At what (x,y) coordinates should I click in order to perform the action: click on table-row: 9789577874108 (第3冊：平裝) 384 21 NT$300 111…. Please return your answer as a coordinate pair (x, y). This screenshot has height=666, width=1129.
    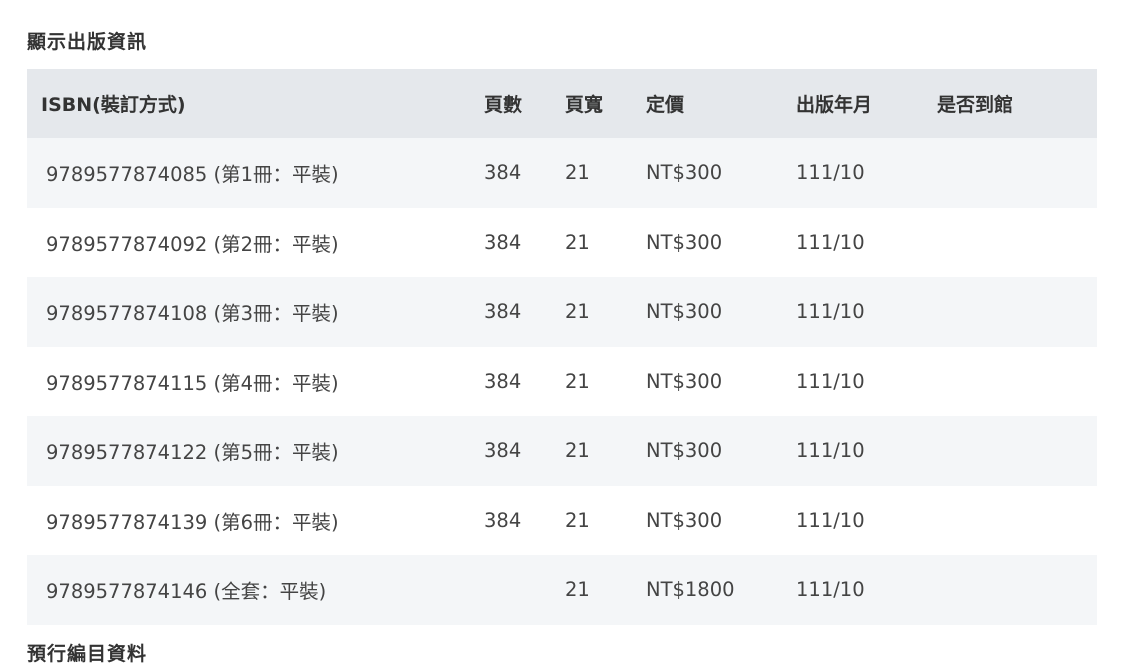
    Looking at the image, I should click on (562, 312).